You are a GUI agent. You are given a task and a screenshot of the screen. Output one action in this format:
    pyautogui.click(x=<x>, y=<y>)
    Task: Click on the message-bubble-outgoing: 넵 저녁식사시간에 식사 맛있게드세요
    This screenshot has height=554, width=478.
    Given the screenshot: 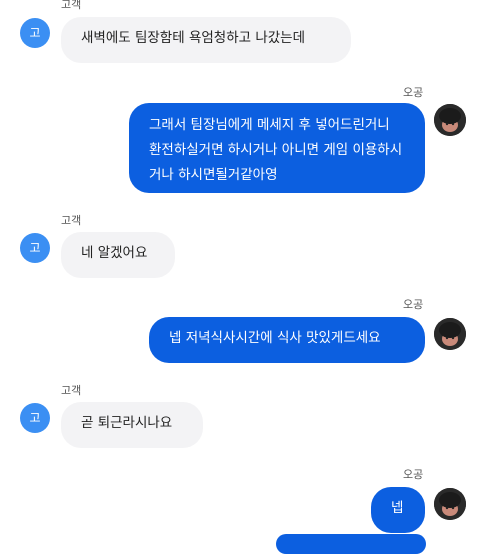 What is the action you would take?
    pyautogui.click(x=287, y=340)
    